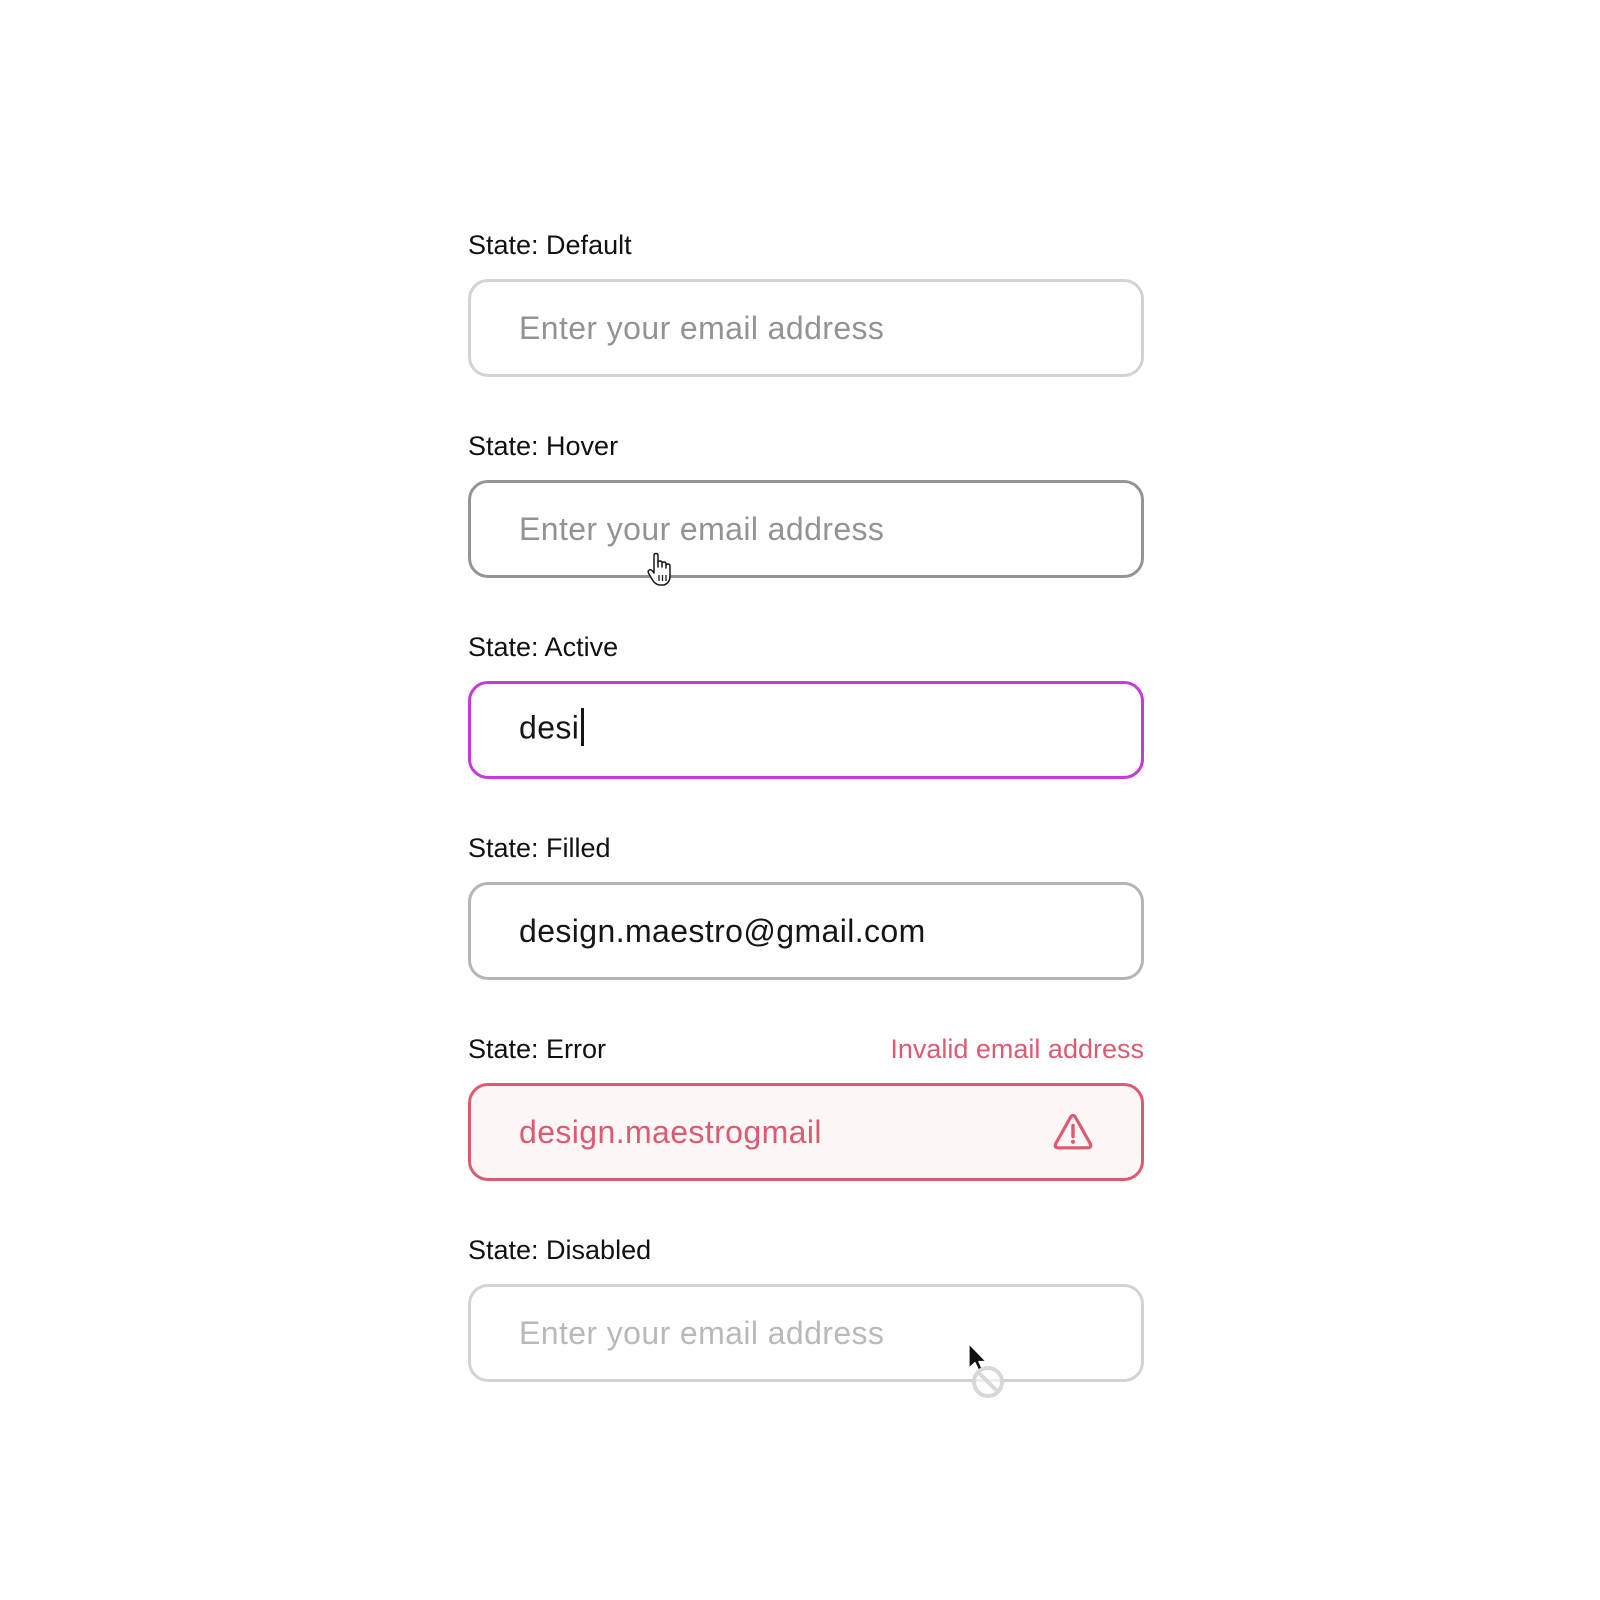 The width and height of the screenshot is (1600, 1600). I want to click on state-active-label: State: Active, so click(543, 647).